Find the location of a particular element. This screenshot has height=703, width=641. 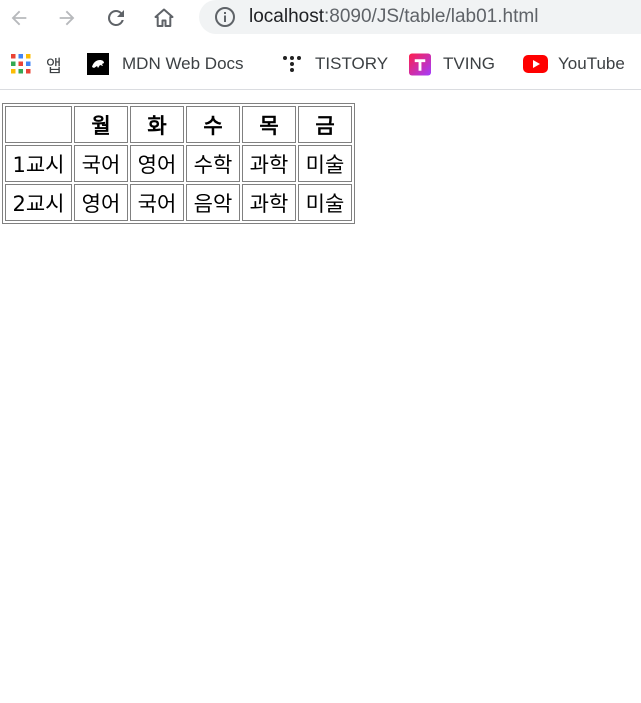

bookmark-tistory: TISTORY is located at coordinates (334, 64).